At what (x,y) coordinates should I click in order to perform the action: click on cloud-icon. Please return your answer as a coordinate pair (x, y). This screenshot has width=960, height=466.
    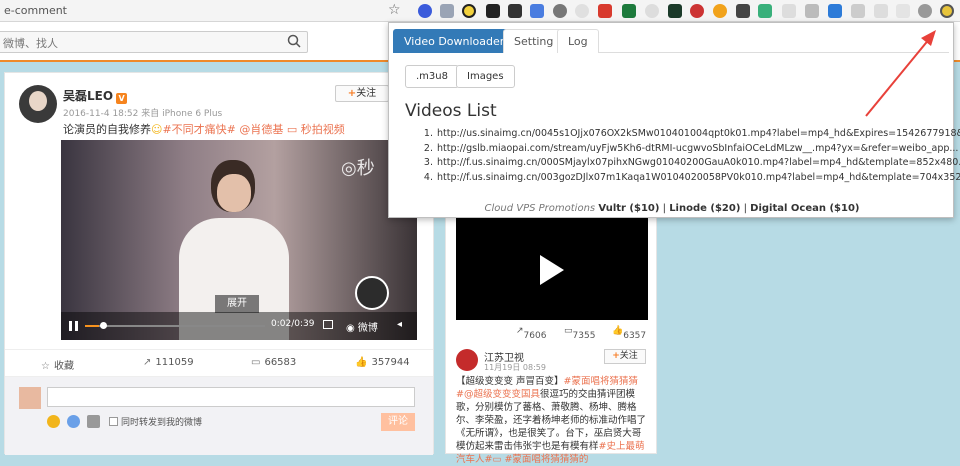
    Looking at the image, I should click on (925, 11).